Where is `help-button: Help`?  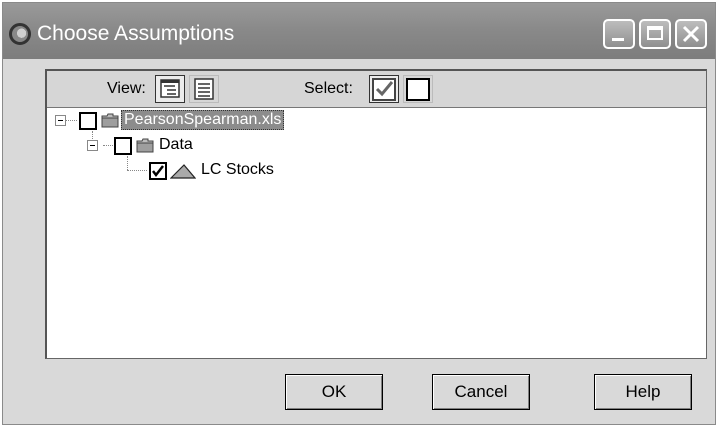
help-button: Help is located at coordinates (643, 392).